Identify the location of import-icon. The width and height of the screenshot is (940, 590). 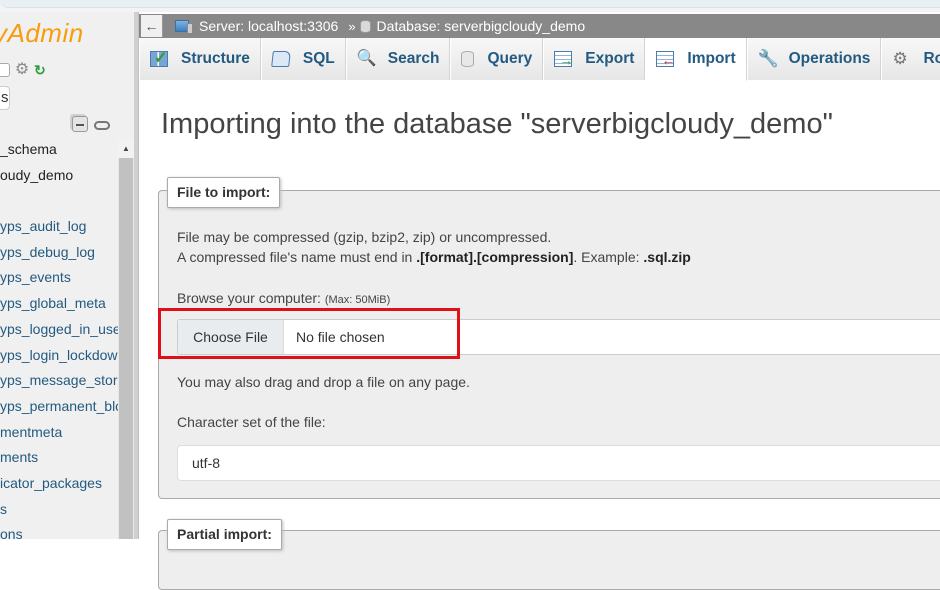
(665, 59).